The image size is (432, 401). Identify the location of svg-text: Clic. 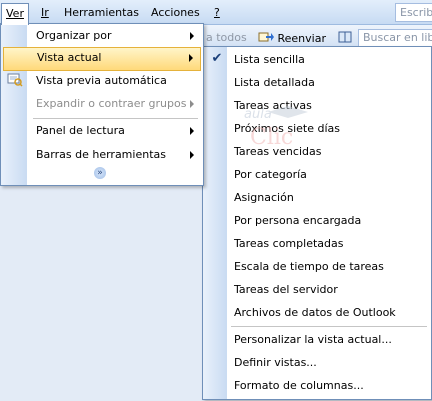
(271, 137).